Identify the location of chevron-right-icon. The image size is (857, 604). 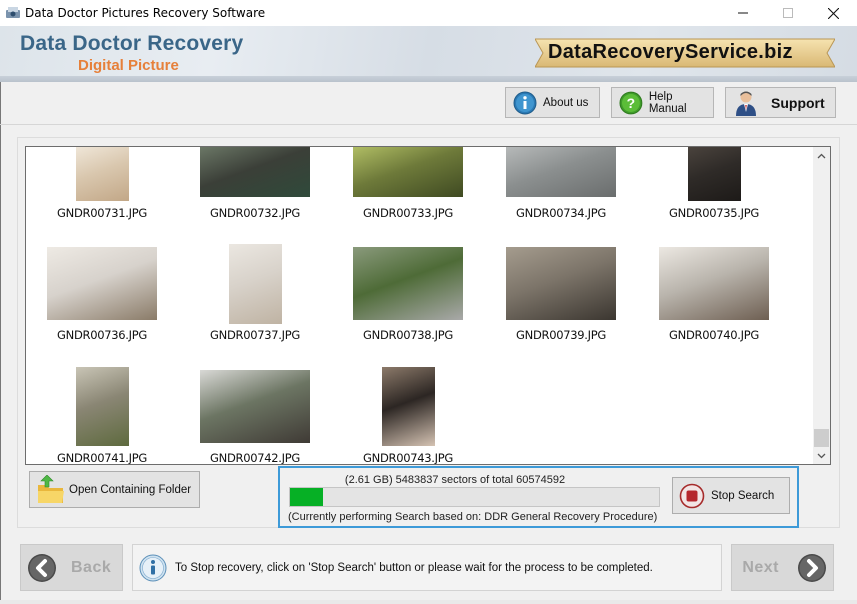
(812, 567).